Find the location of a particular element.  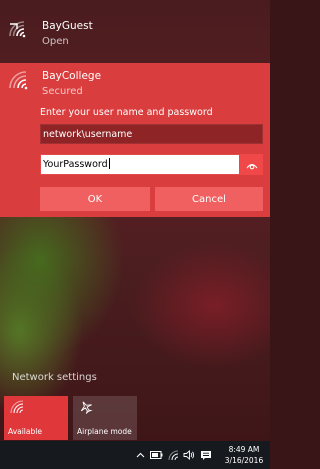

network-settings-link: Network settings is located at coordinates (54, 377).